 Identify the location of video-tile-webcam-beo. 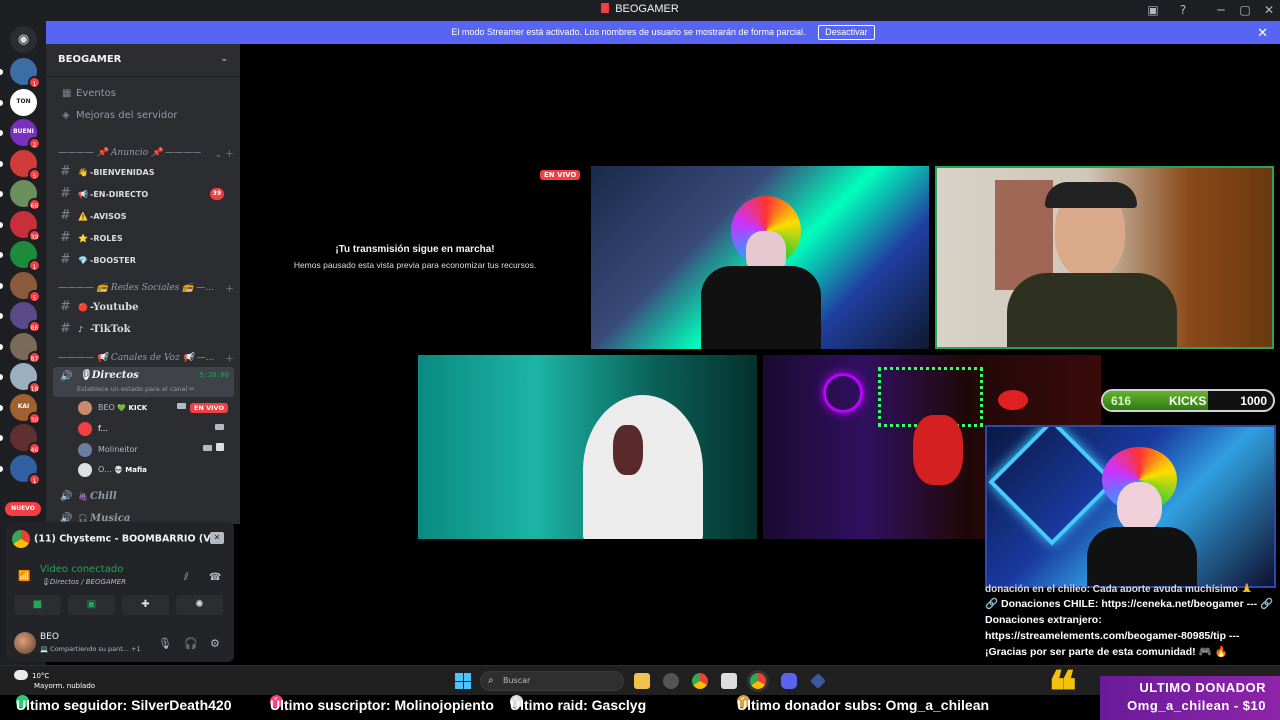
(1104, 257).